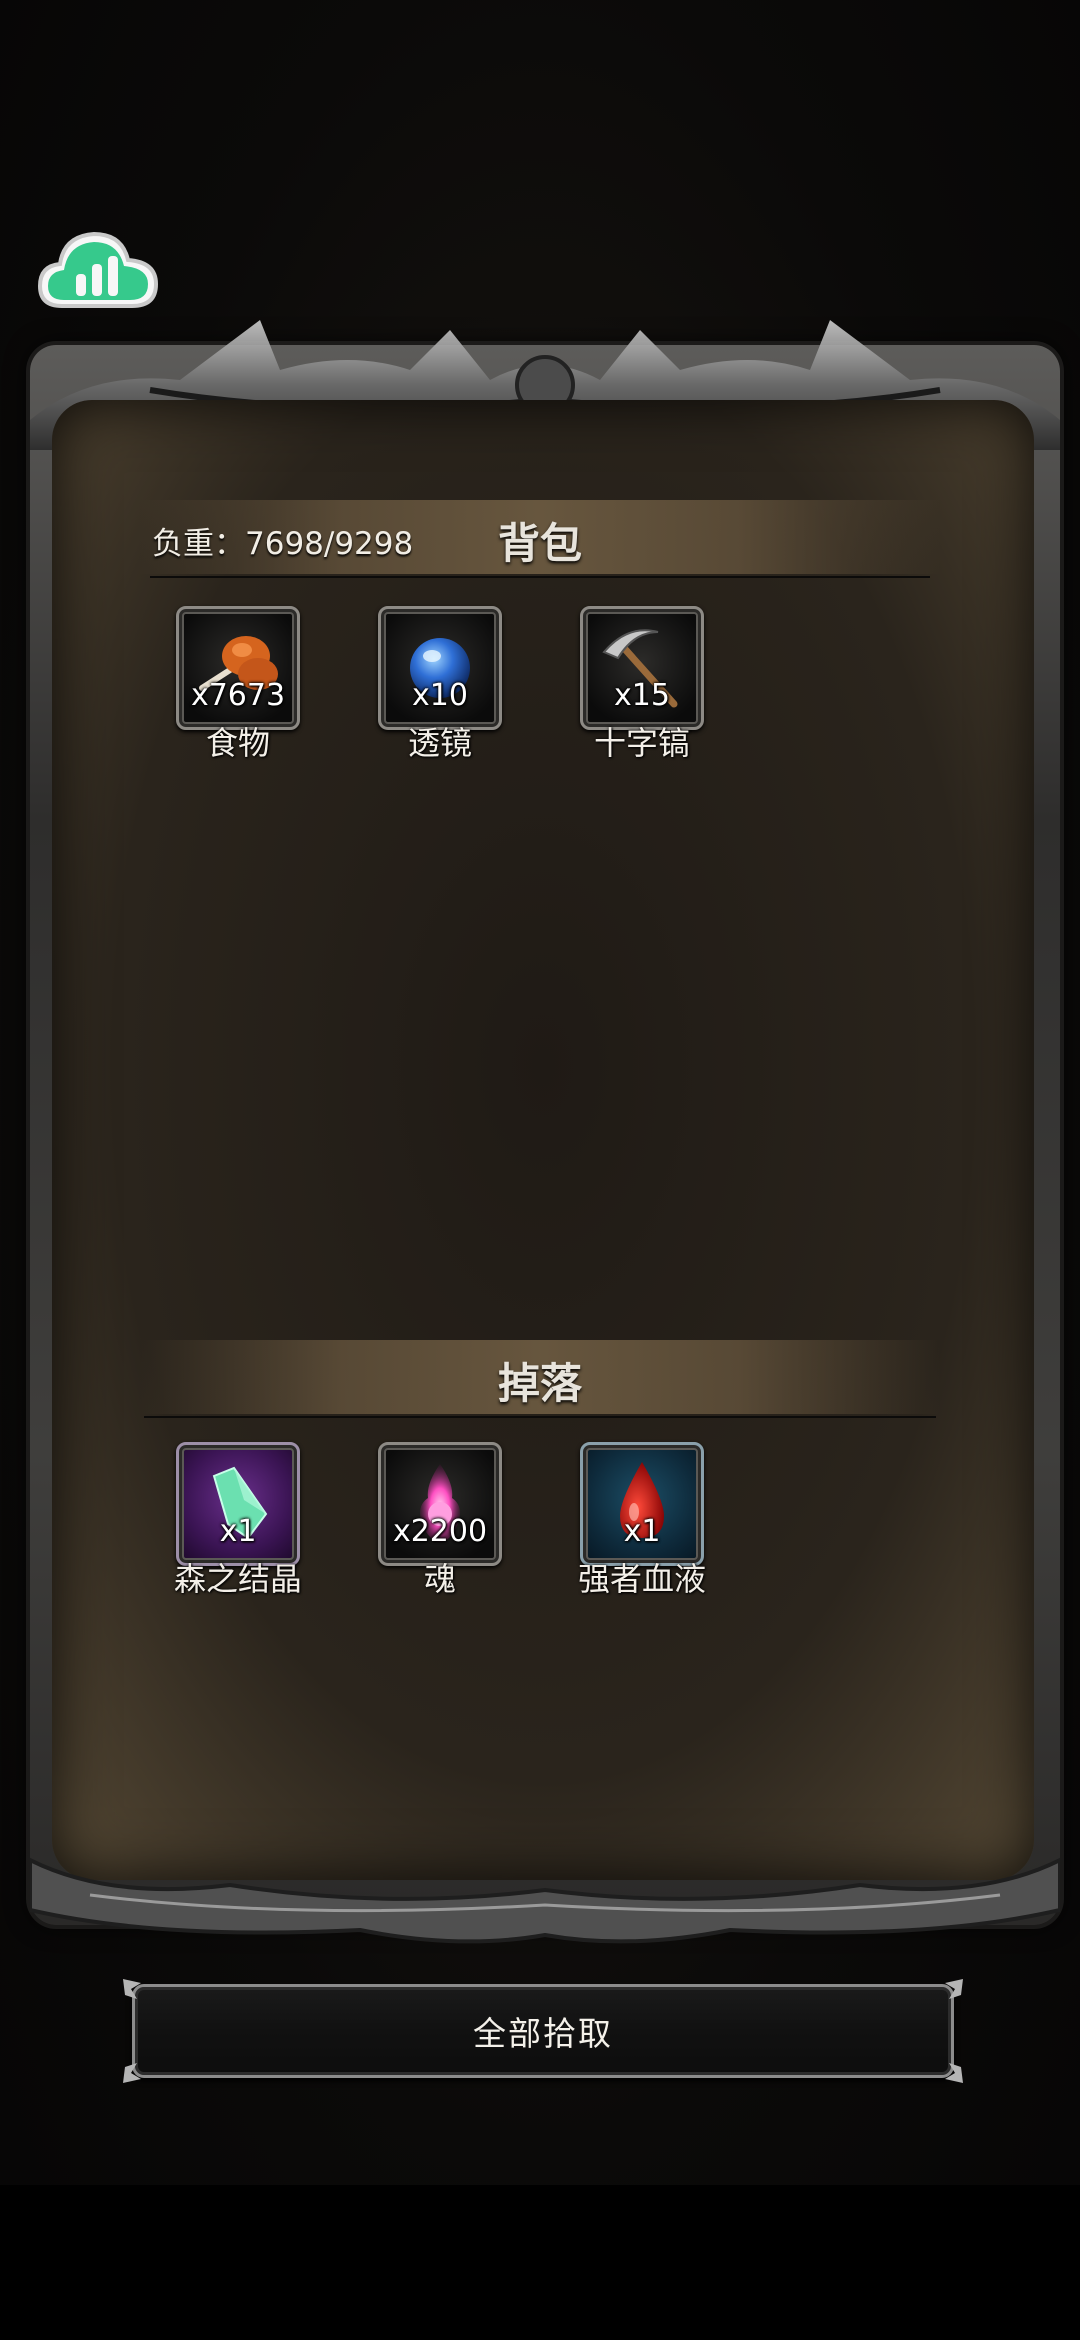  I want to click on drop-item-strong-blood: x1 强者血液, so click(642, 1520).